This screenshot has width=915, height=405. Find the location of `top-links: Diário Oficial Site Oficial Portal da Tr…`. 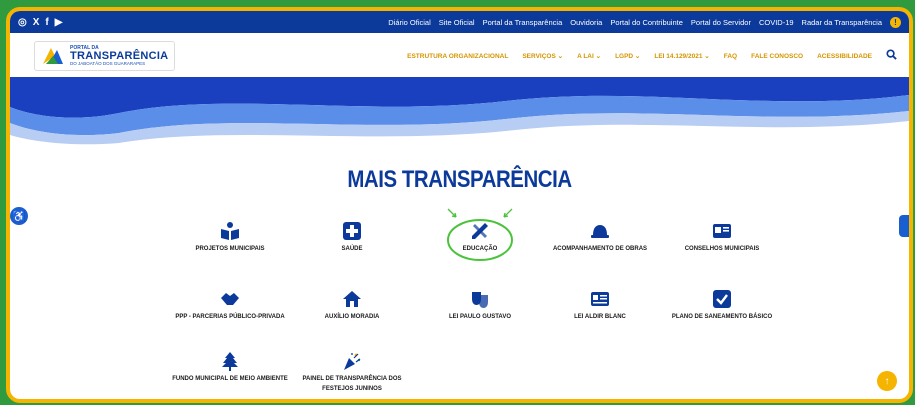

top-links: Diário Oficial Site Oficial Portal da Tr… is located at coordinates (644, 22).